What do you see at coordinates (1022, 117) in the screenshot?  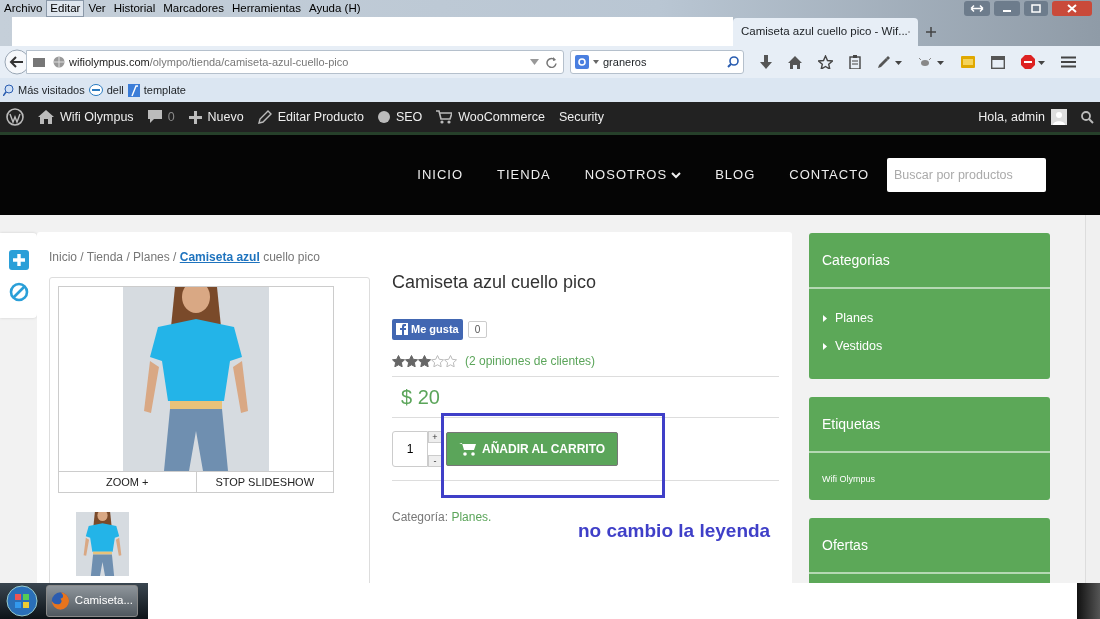 I see `account-menu: Hola, admin` at bounding box center [1022, 117].